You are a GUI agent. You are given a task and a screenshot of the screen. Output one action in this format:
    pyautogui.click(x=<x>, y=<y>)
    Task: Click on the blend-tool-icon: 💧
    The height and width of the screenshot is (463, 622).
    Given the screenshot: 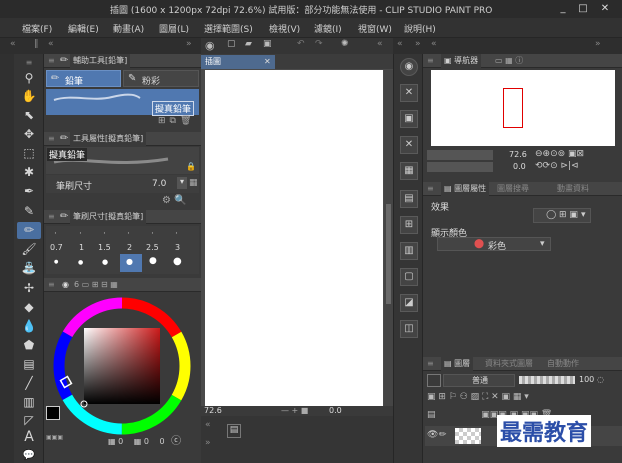 What is the action you would take?
    pyautogui.click(x=29, y=326)
    